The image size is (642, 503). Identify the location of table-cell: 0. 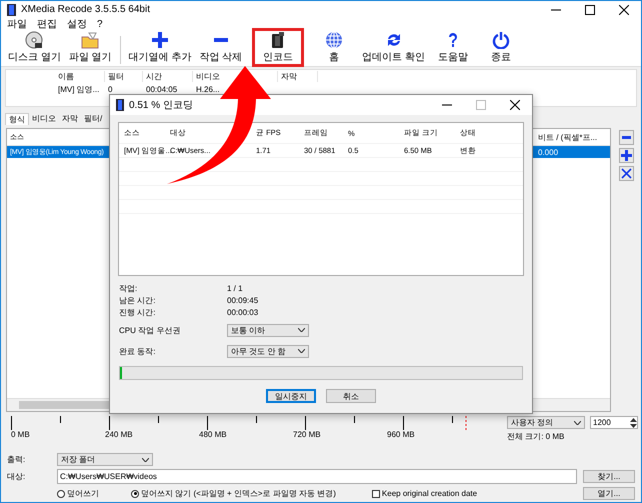
(110, 89).